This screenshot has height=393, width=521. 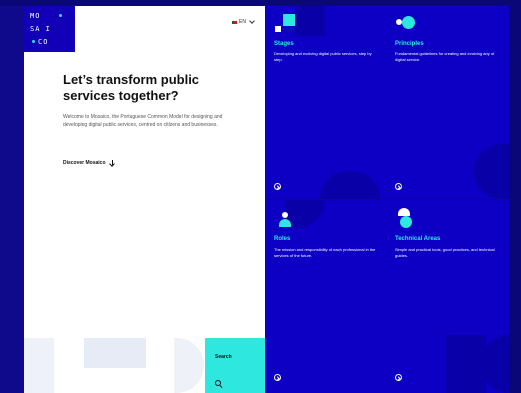 I want to click on discover-label: Discover Mosaico, so click(x=84, y=163).